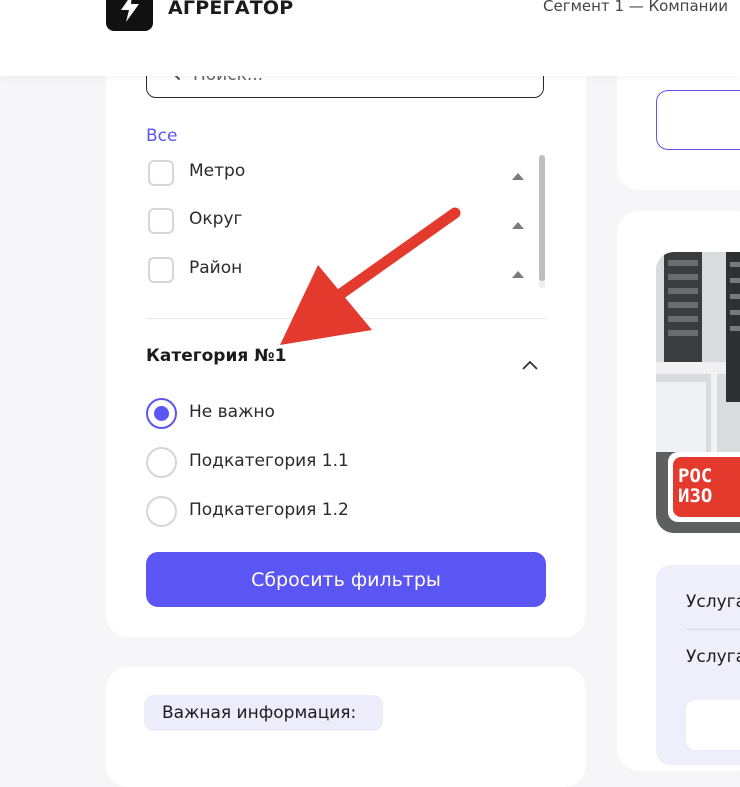  I want to click on logo, so click(129, 15).